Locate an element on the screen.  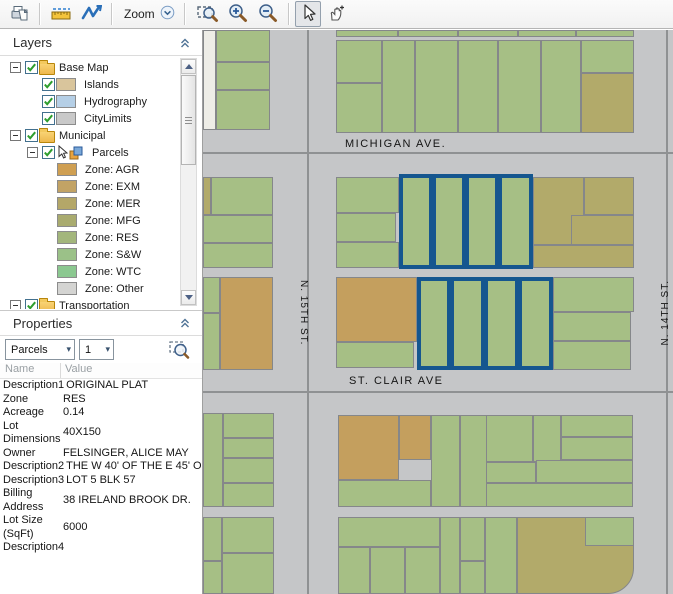
layer-tree-row: Transportation is located at coordinates (90, 303).